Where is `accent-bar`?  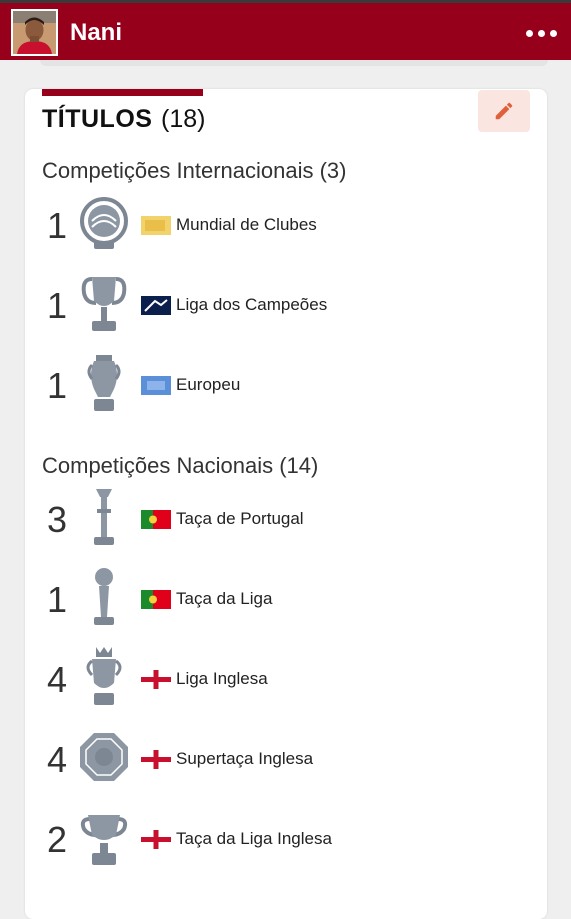 accent-bar is located at coordinates (122, 92).